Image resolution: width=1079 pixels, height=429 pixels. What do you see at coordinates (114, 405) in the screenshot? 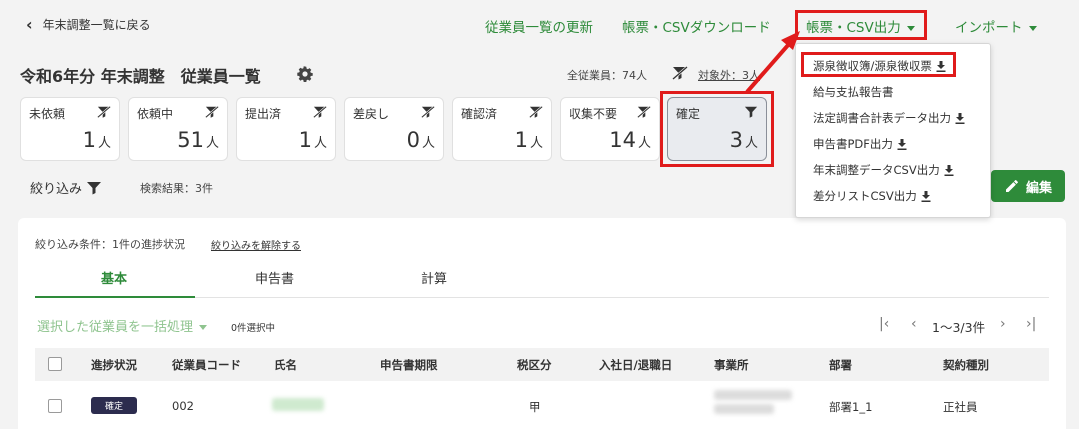
I see `status-badge: 確定` at bounding box center [114, 405].